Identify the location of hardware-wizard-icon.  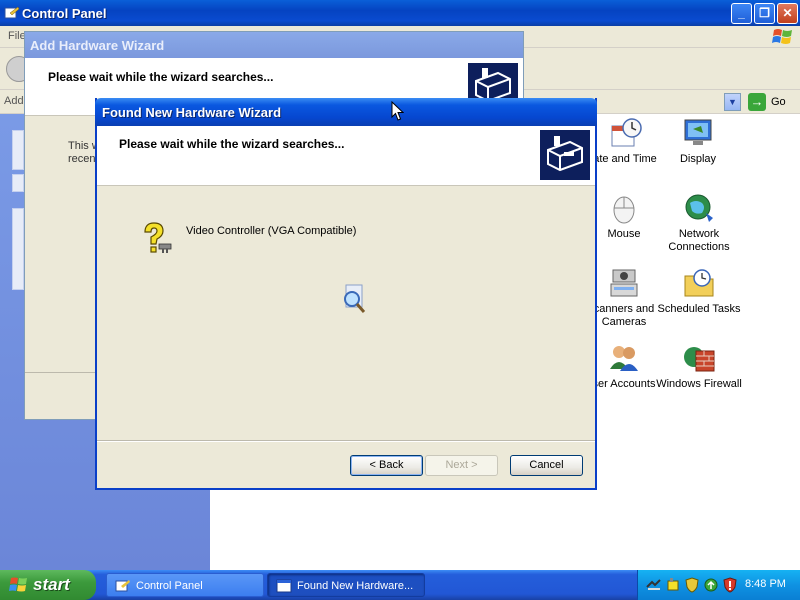
(565, 155).